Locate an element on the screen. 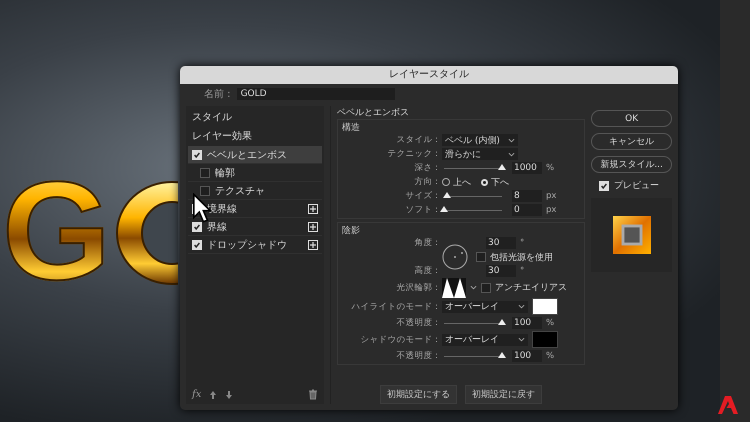  field-label: ハイライトのモード : is located at coordinates (394, 306).